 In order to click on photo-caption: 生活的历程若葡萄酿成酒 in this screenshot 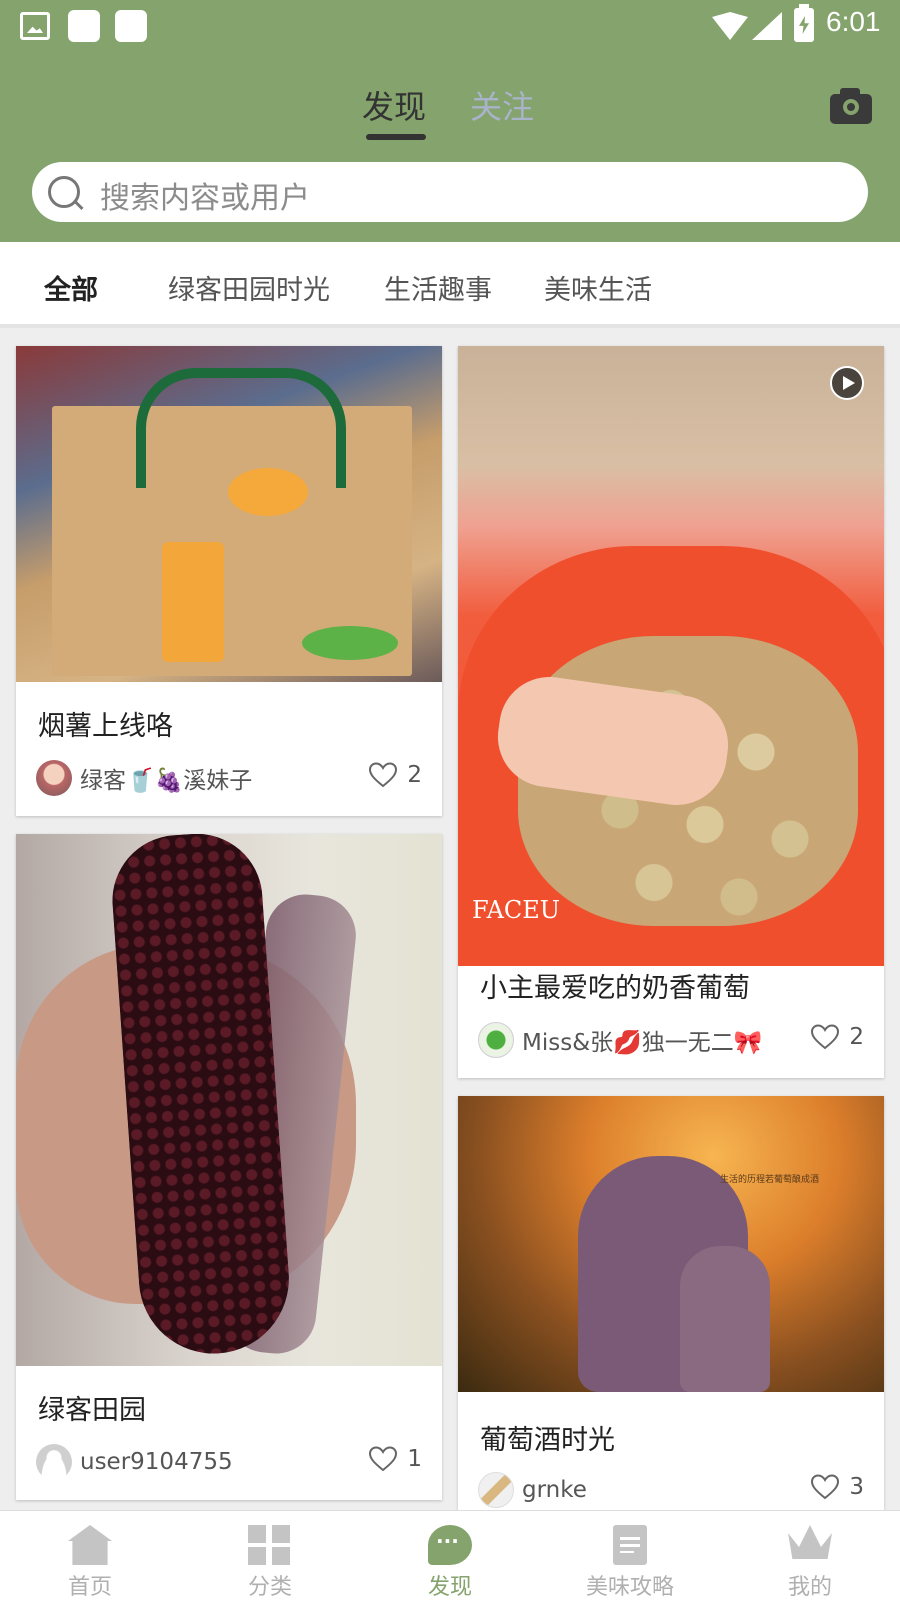, I will do `click(770, 1180)`.